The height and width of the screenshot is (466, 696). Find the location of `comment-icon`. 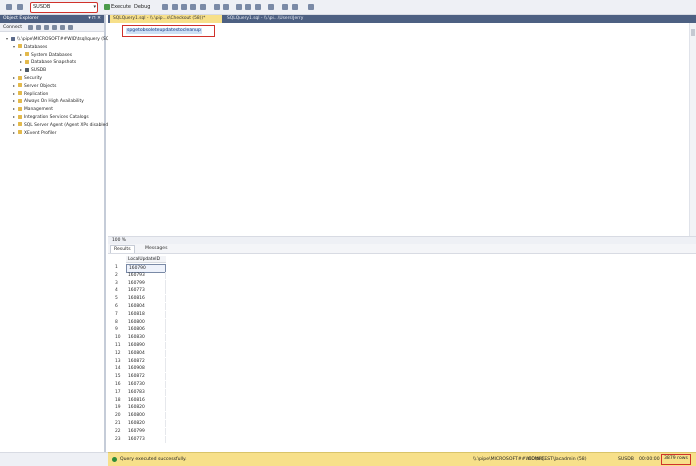

comment-icon is located at coordinates (217, 7).